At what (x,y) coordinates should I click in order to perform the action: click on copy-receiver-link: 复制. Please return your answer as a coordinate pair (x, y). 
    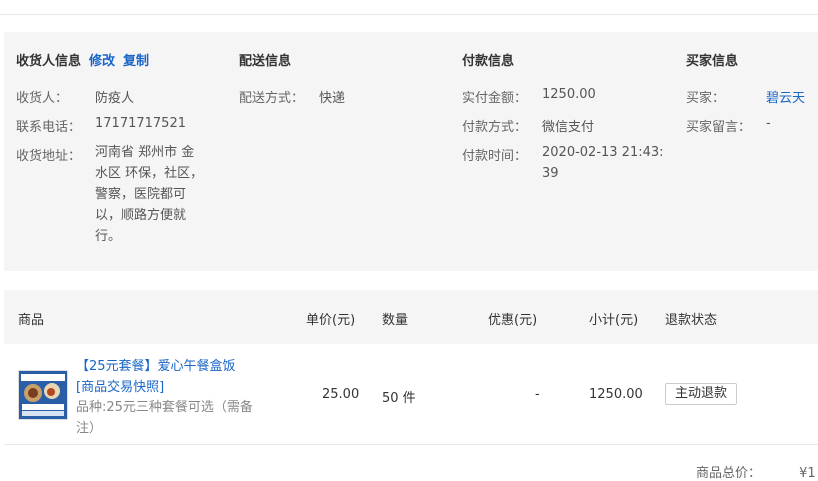
    Looking at the image, I should click on (136, 61).